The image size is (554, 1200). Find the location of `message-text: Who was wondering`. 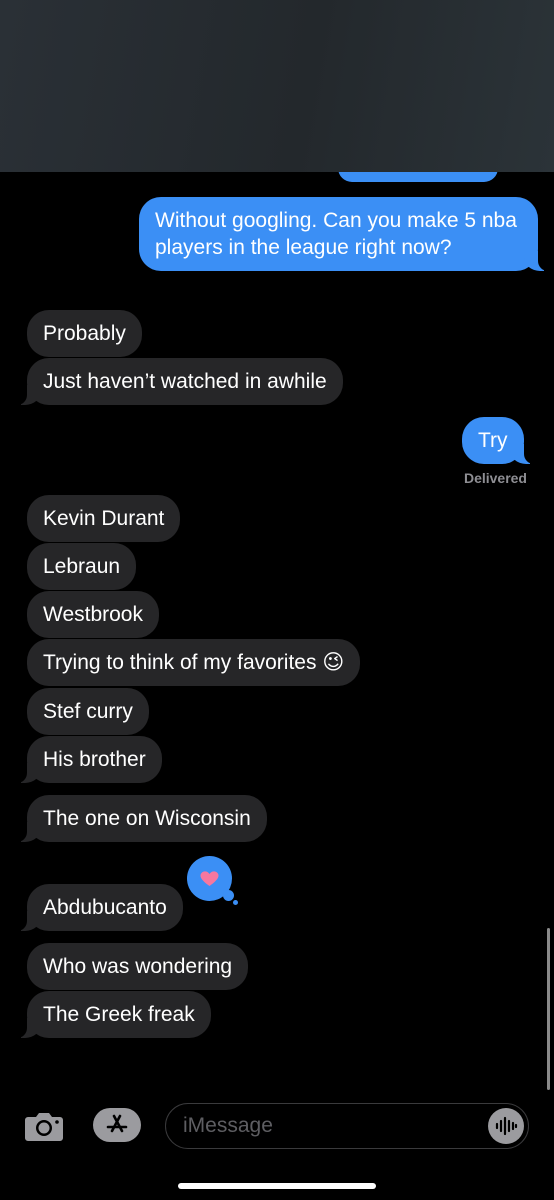

message-text: Who was wondering is located at coordinates (138, 966).